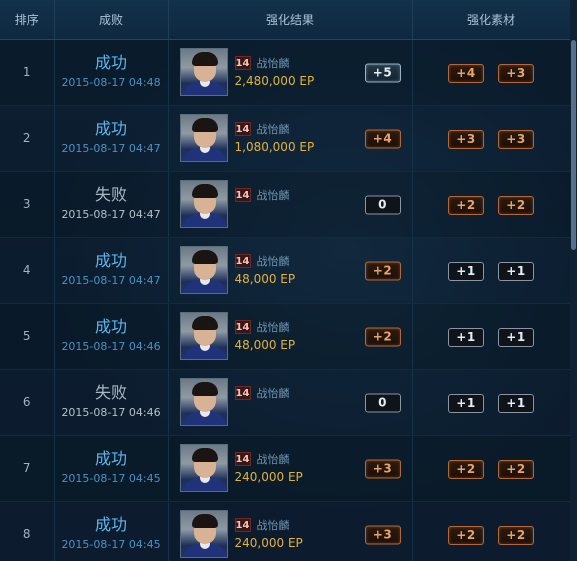 The image size is (577, 561). I want to click on scrollbar, so click(573, 280).